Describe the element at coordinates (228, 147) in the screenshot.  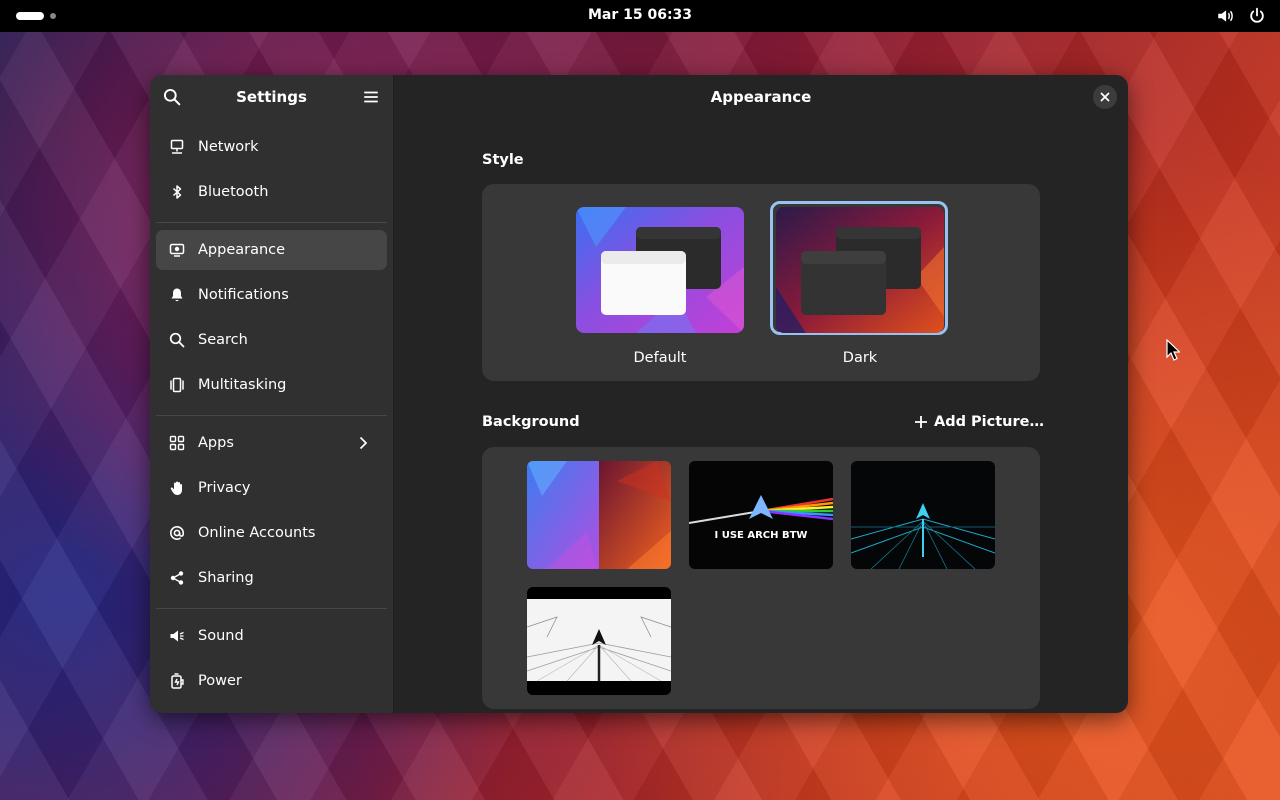
I see `sidebar-item-label: Network` at that location.